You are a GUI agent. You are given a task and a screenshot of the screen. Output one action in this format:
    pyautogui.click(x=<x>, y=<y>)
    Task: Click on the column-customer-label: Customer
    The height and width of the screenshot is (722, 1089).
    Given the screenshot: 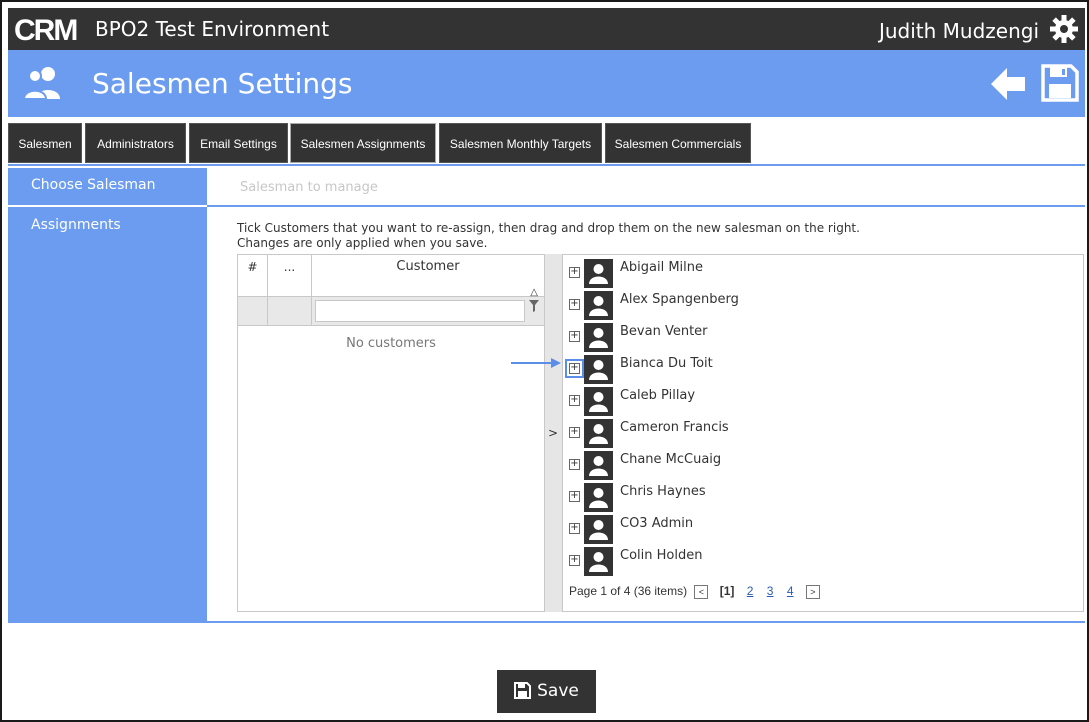 What is the action you would take?
    pyautogui.click(x=428, y=266)
    